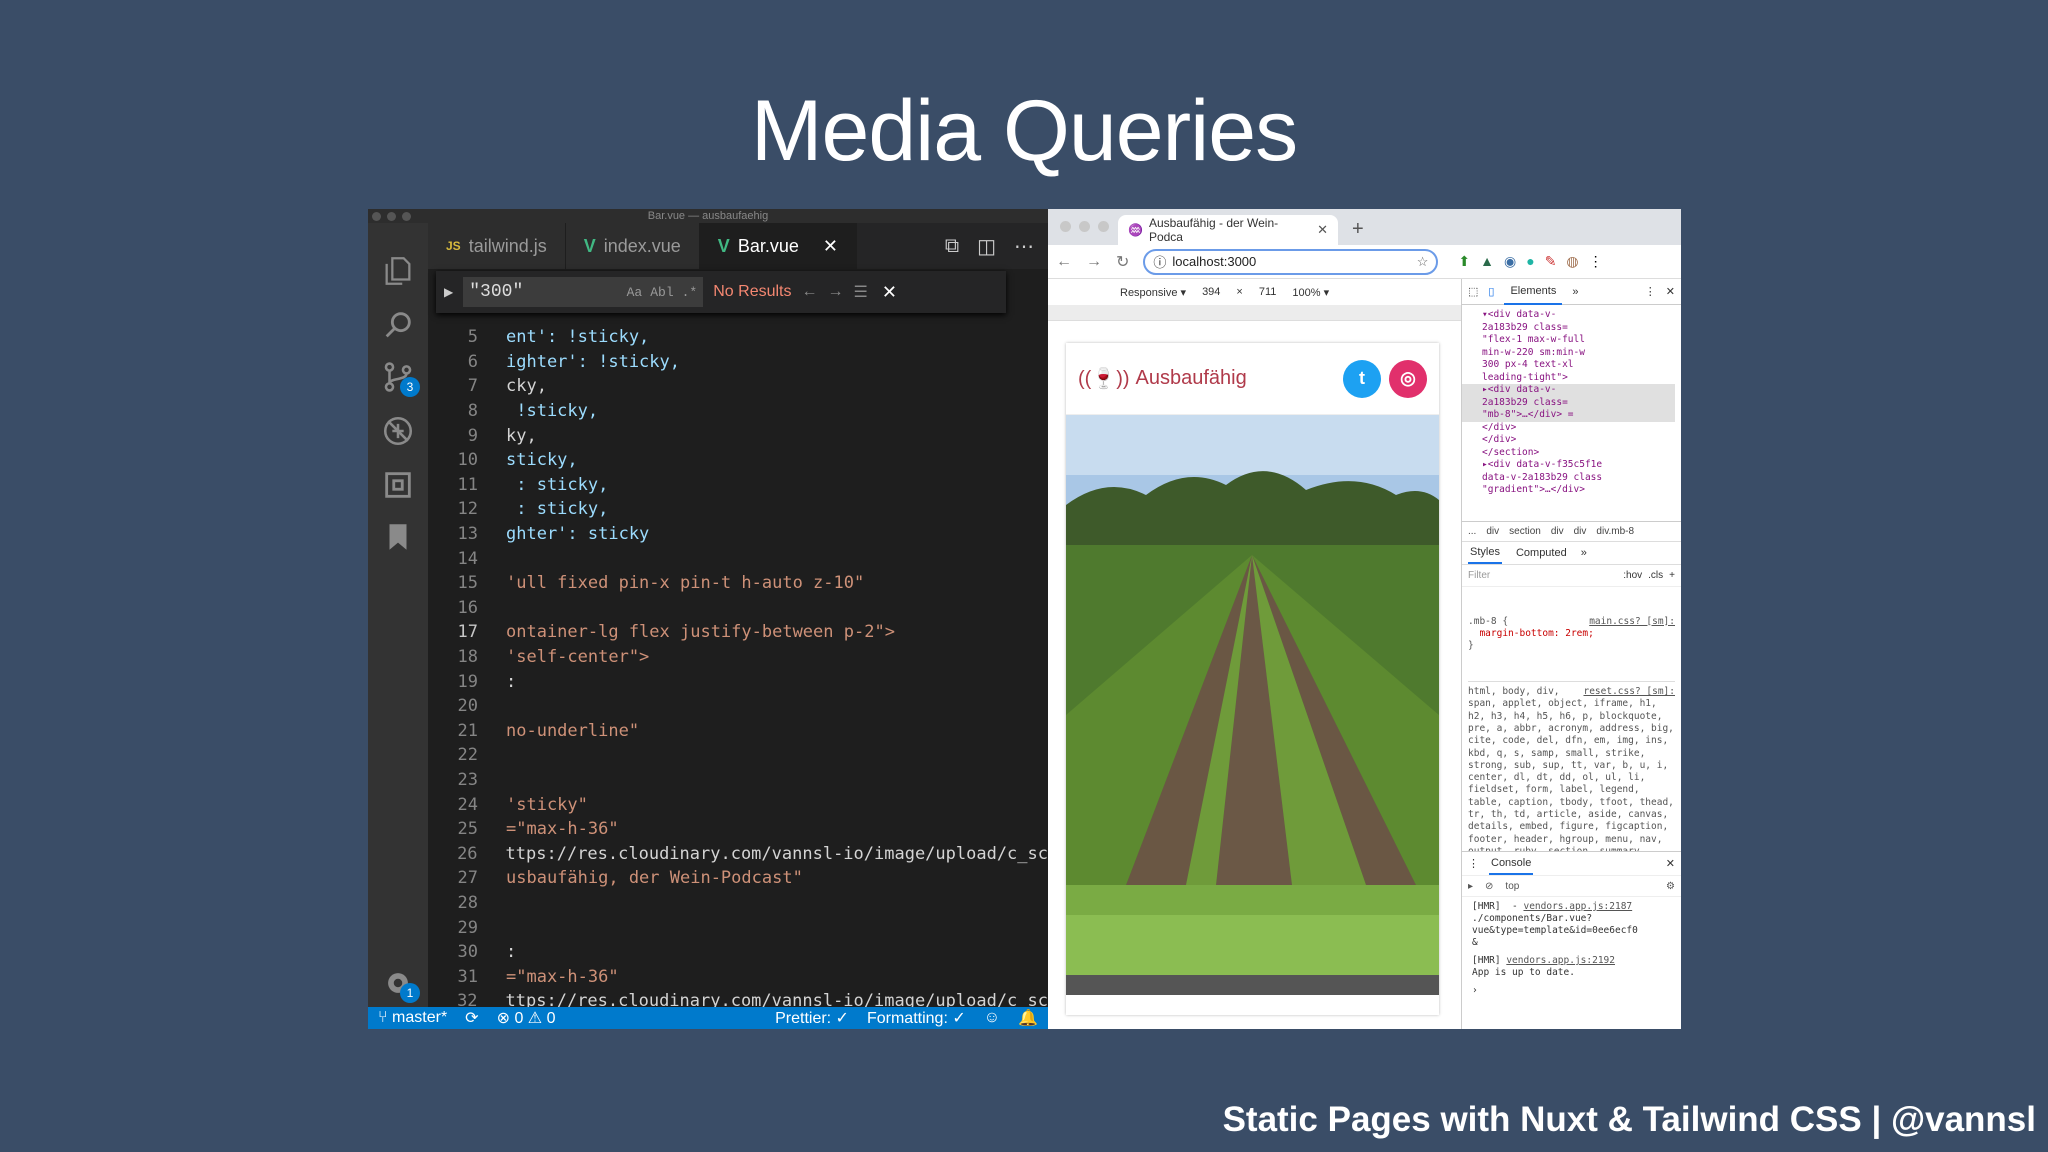 Image resolution: width=2048 pixels, height=1152 pixels. Describe the element at coordinates (1615, 531) in the screenshot. I see `breadcrumb-item: div.mb-8` at that location.